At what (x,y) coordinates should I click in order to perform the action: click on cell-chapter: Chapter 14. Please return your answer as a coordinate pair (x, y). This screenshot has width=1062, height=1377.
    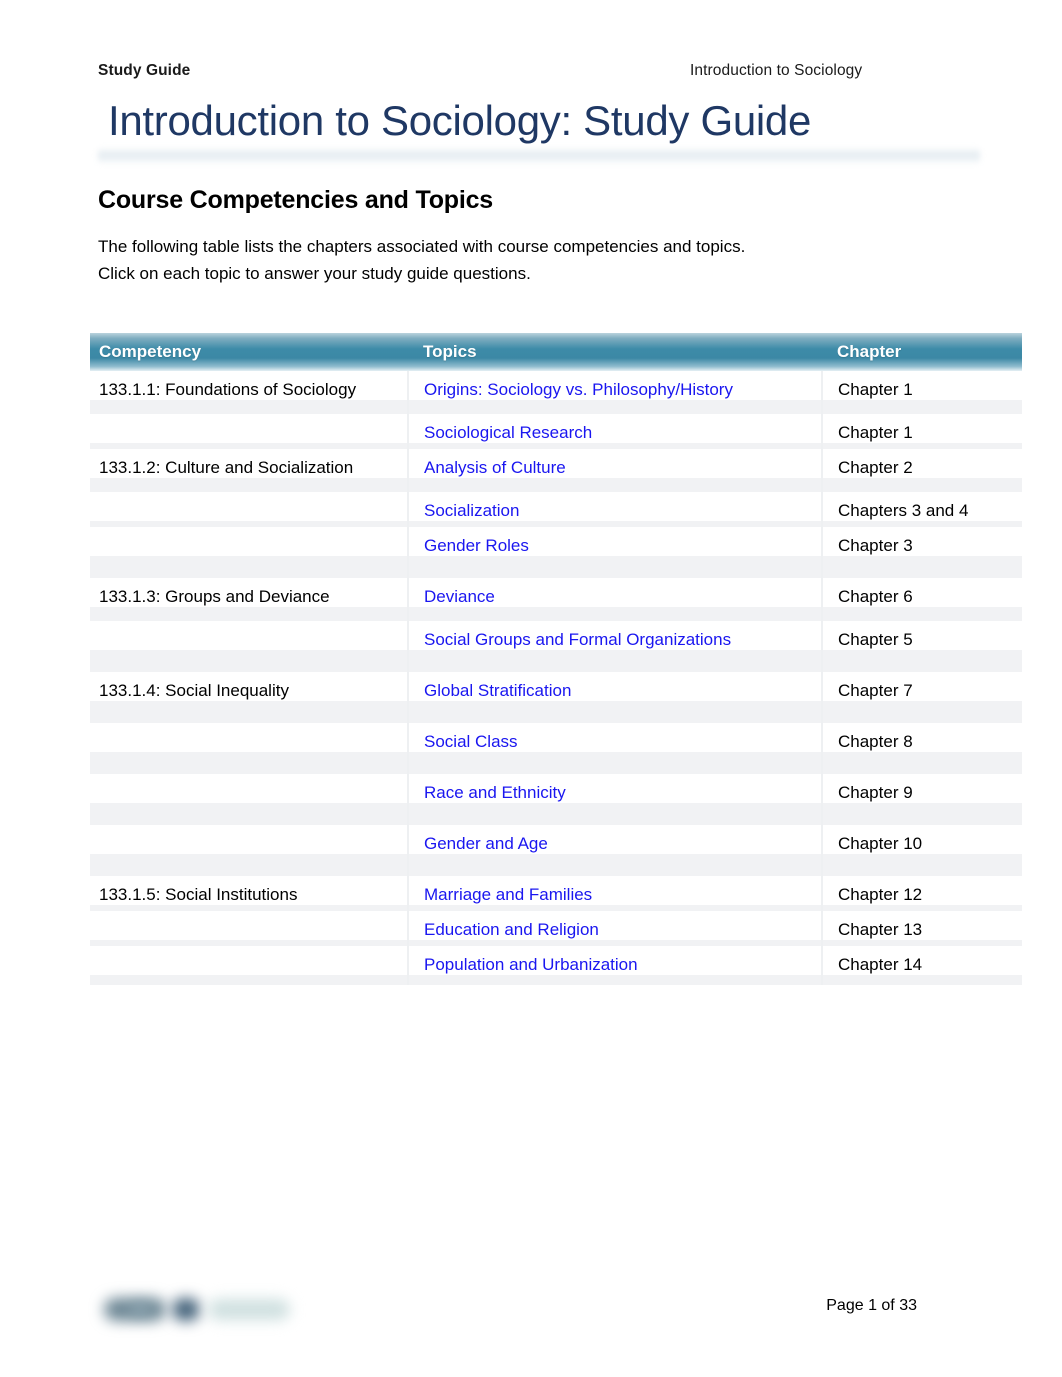
    Looking at the image, I should click on (922, 960).